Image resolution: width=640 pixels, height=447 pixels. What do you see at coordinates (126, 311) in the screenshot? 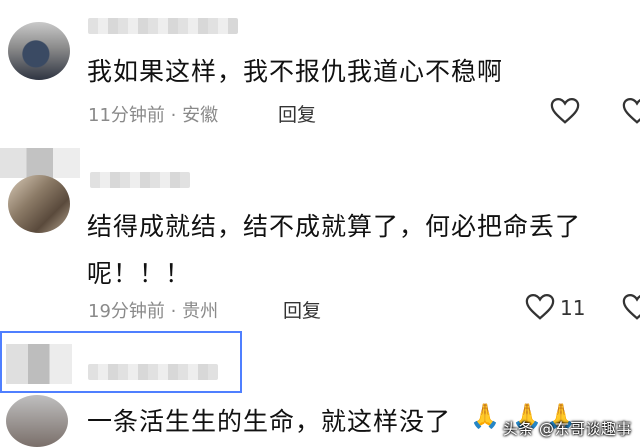
I see `comment-time: 19分钟前` at bounding box center [126, 311].